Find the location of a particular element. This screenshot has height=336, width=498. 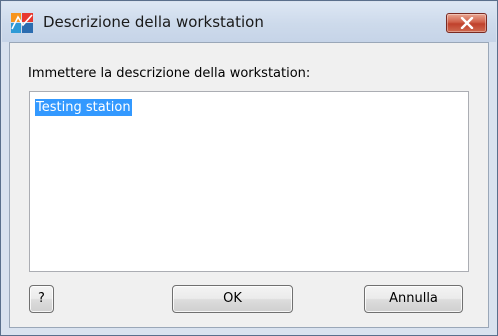

avg-logo-icon is located at coordinates (22, 23).